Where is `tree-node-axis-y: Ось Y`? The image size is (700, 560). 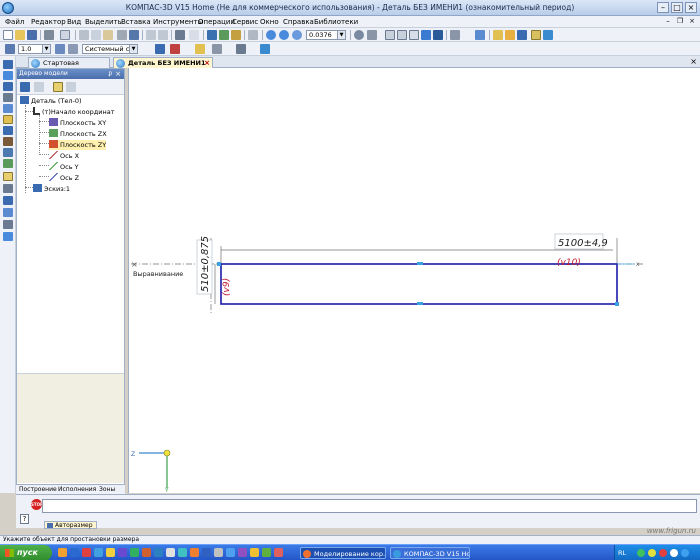 tree-node-axis-y: Ось Y is located at coordinates (64, 167).